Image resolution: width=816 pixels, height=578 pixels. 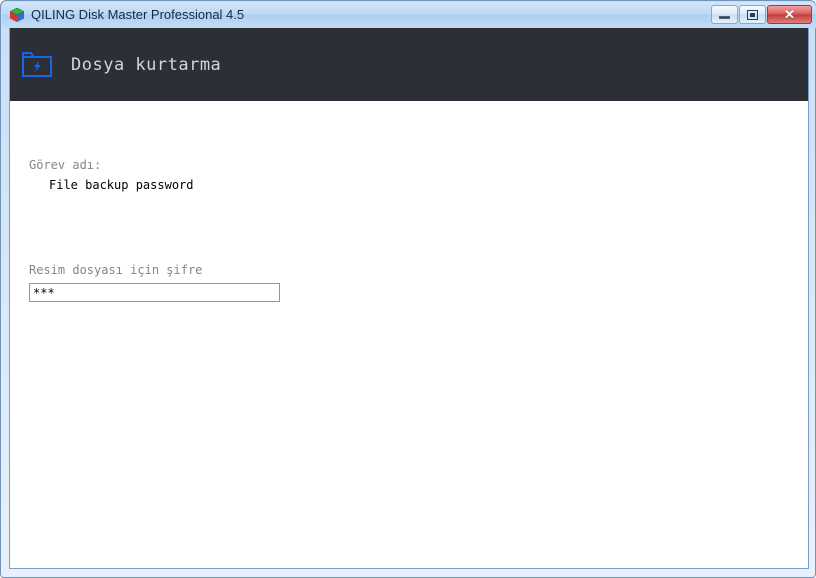 What do you see at coordinates (724, 17) in the screenshot?
I see `minimize-icon` at bounding box center [724, 17].